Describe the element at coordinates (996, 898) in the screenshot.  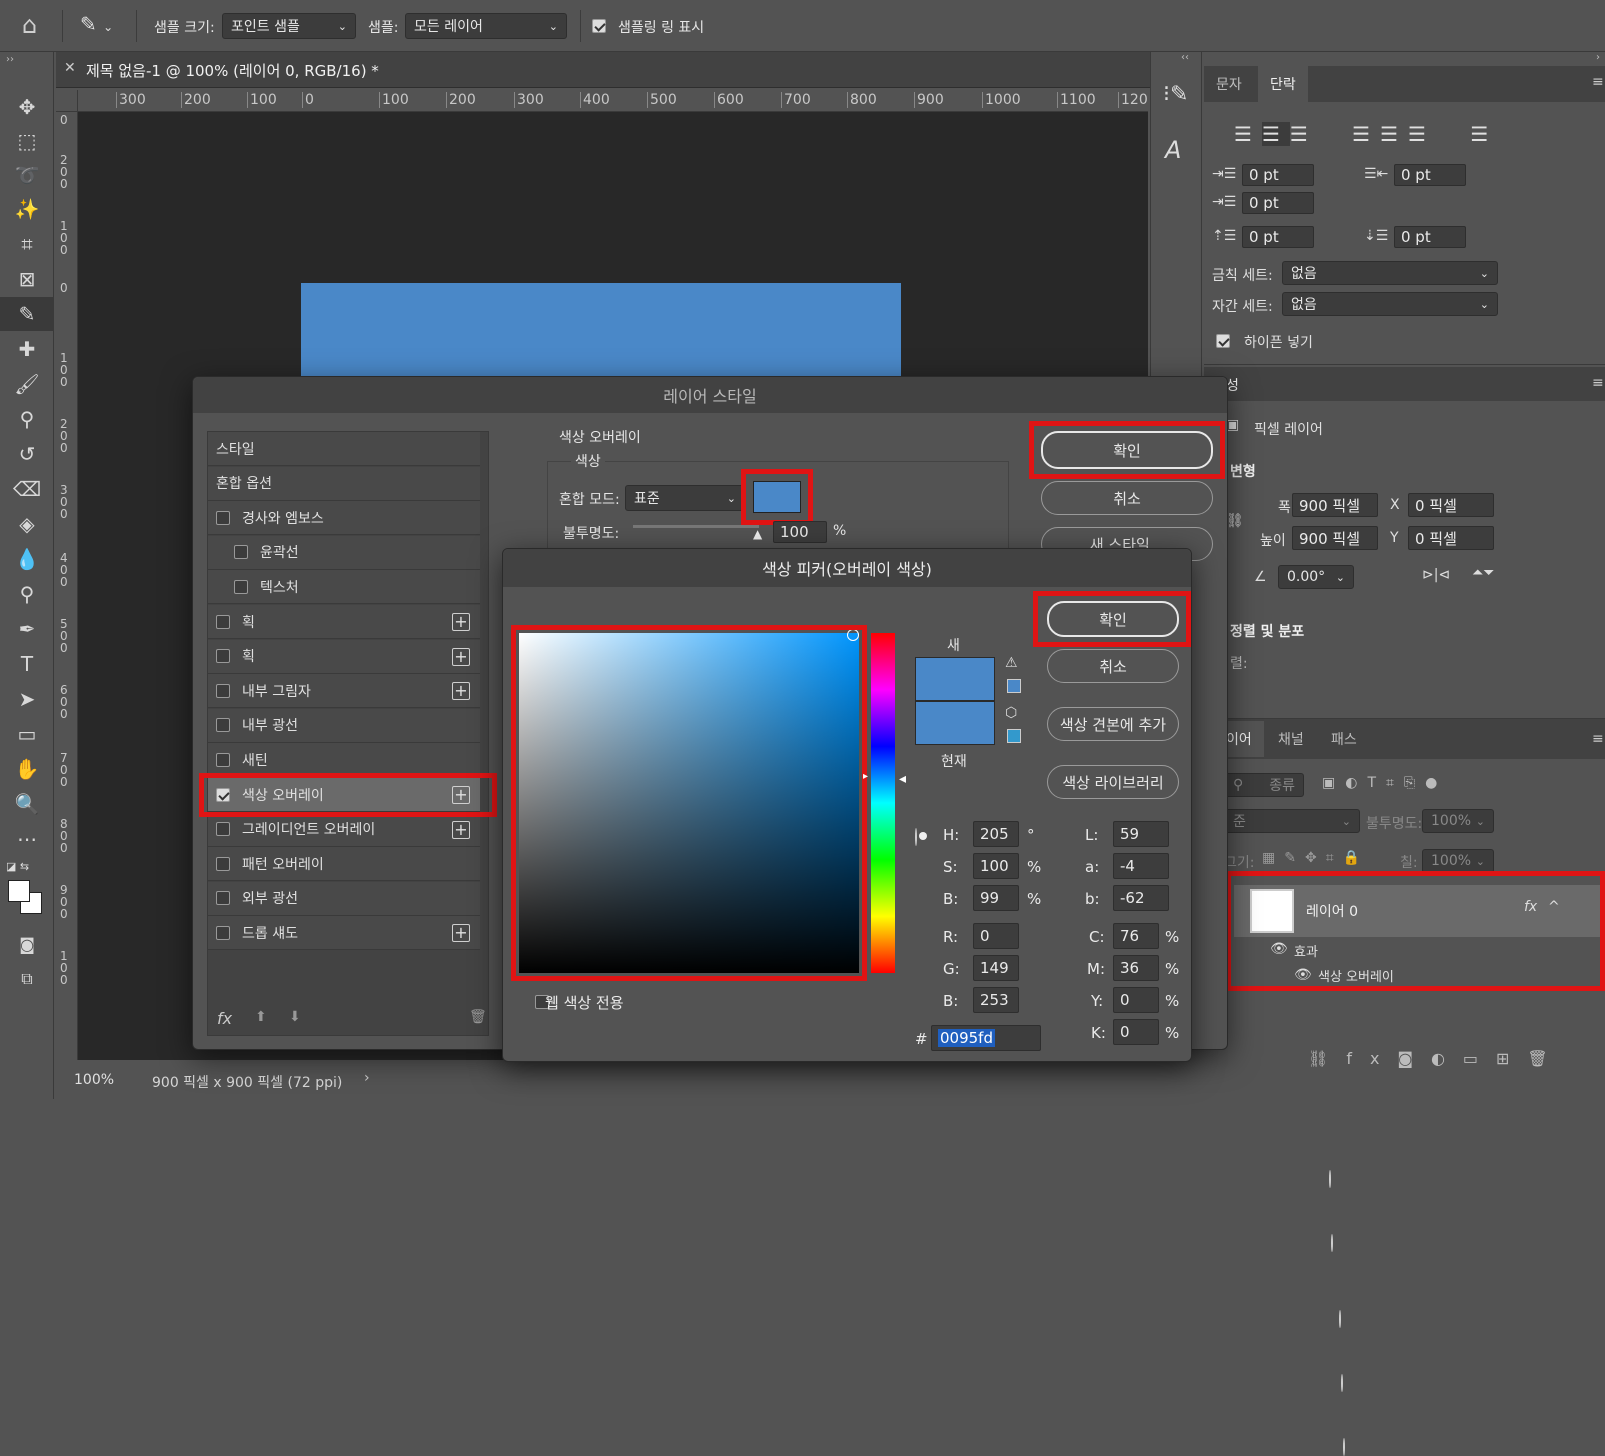
I see `brightness-input: 99` at that location.